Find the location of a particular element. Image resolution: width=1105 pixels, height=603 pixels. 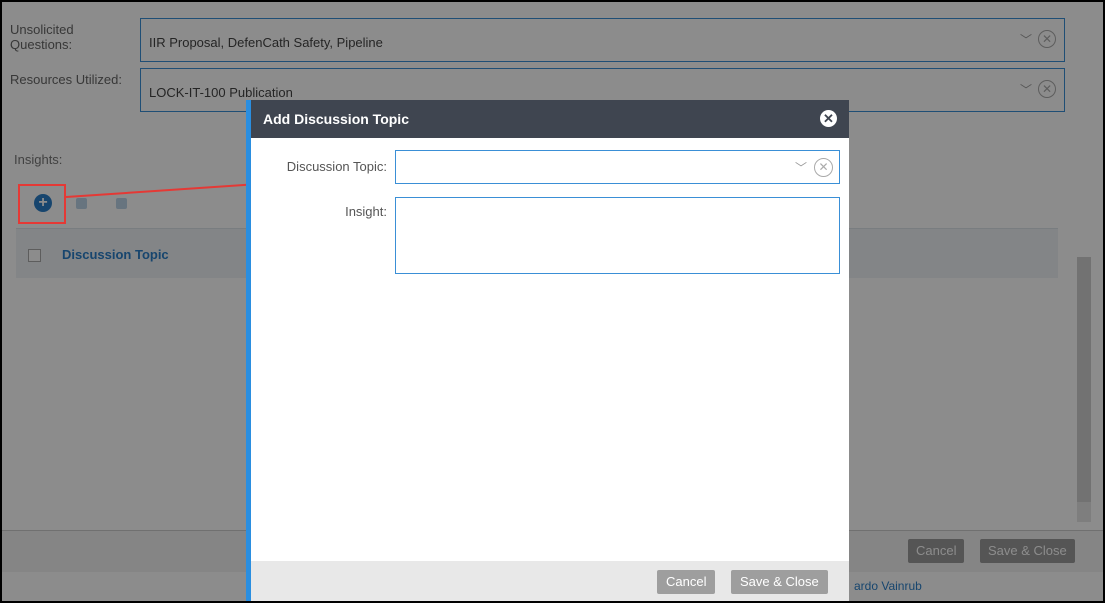

close-circle-icon: ✕ is located at coordinates (828, 118).